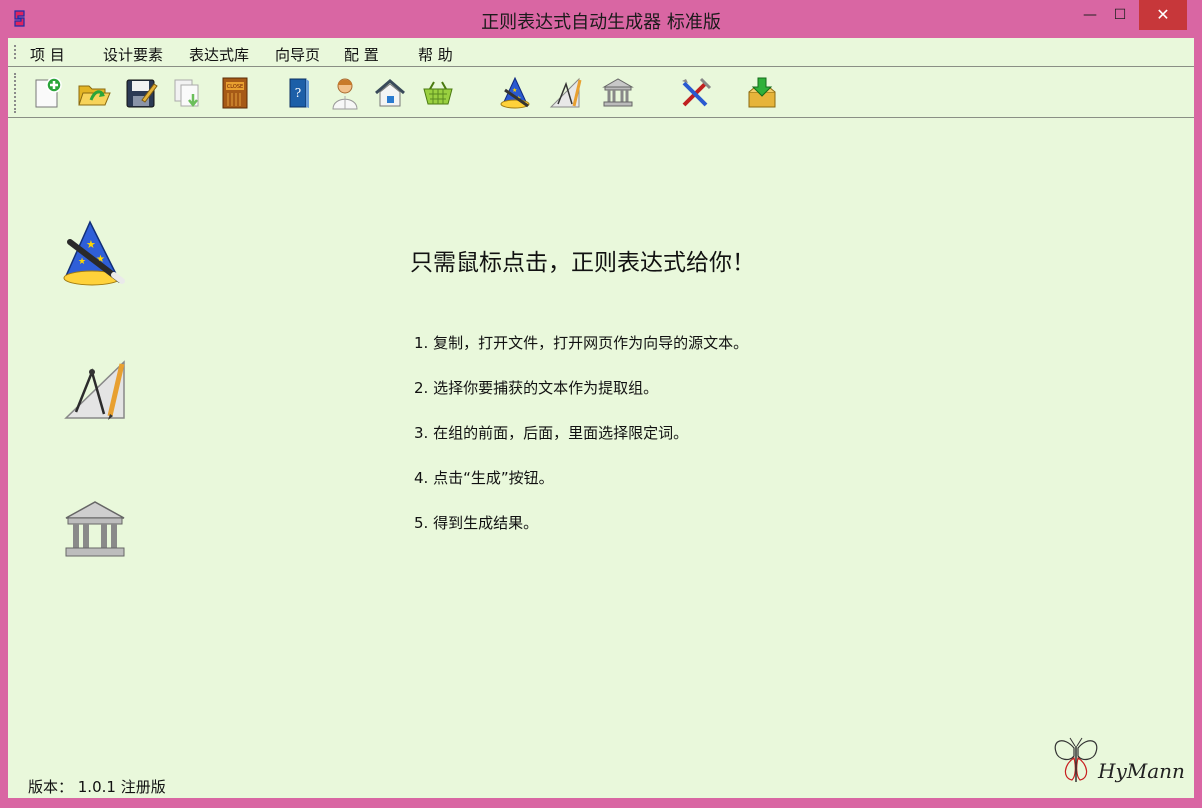  Describe the element at coordinates (484, 478) in the screenshot. I see `step-4: 4. 点击“生成”按钮。` at that location.